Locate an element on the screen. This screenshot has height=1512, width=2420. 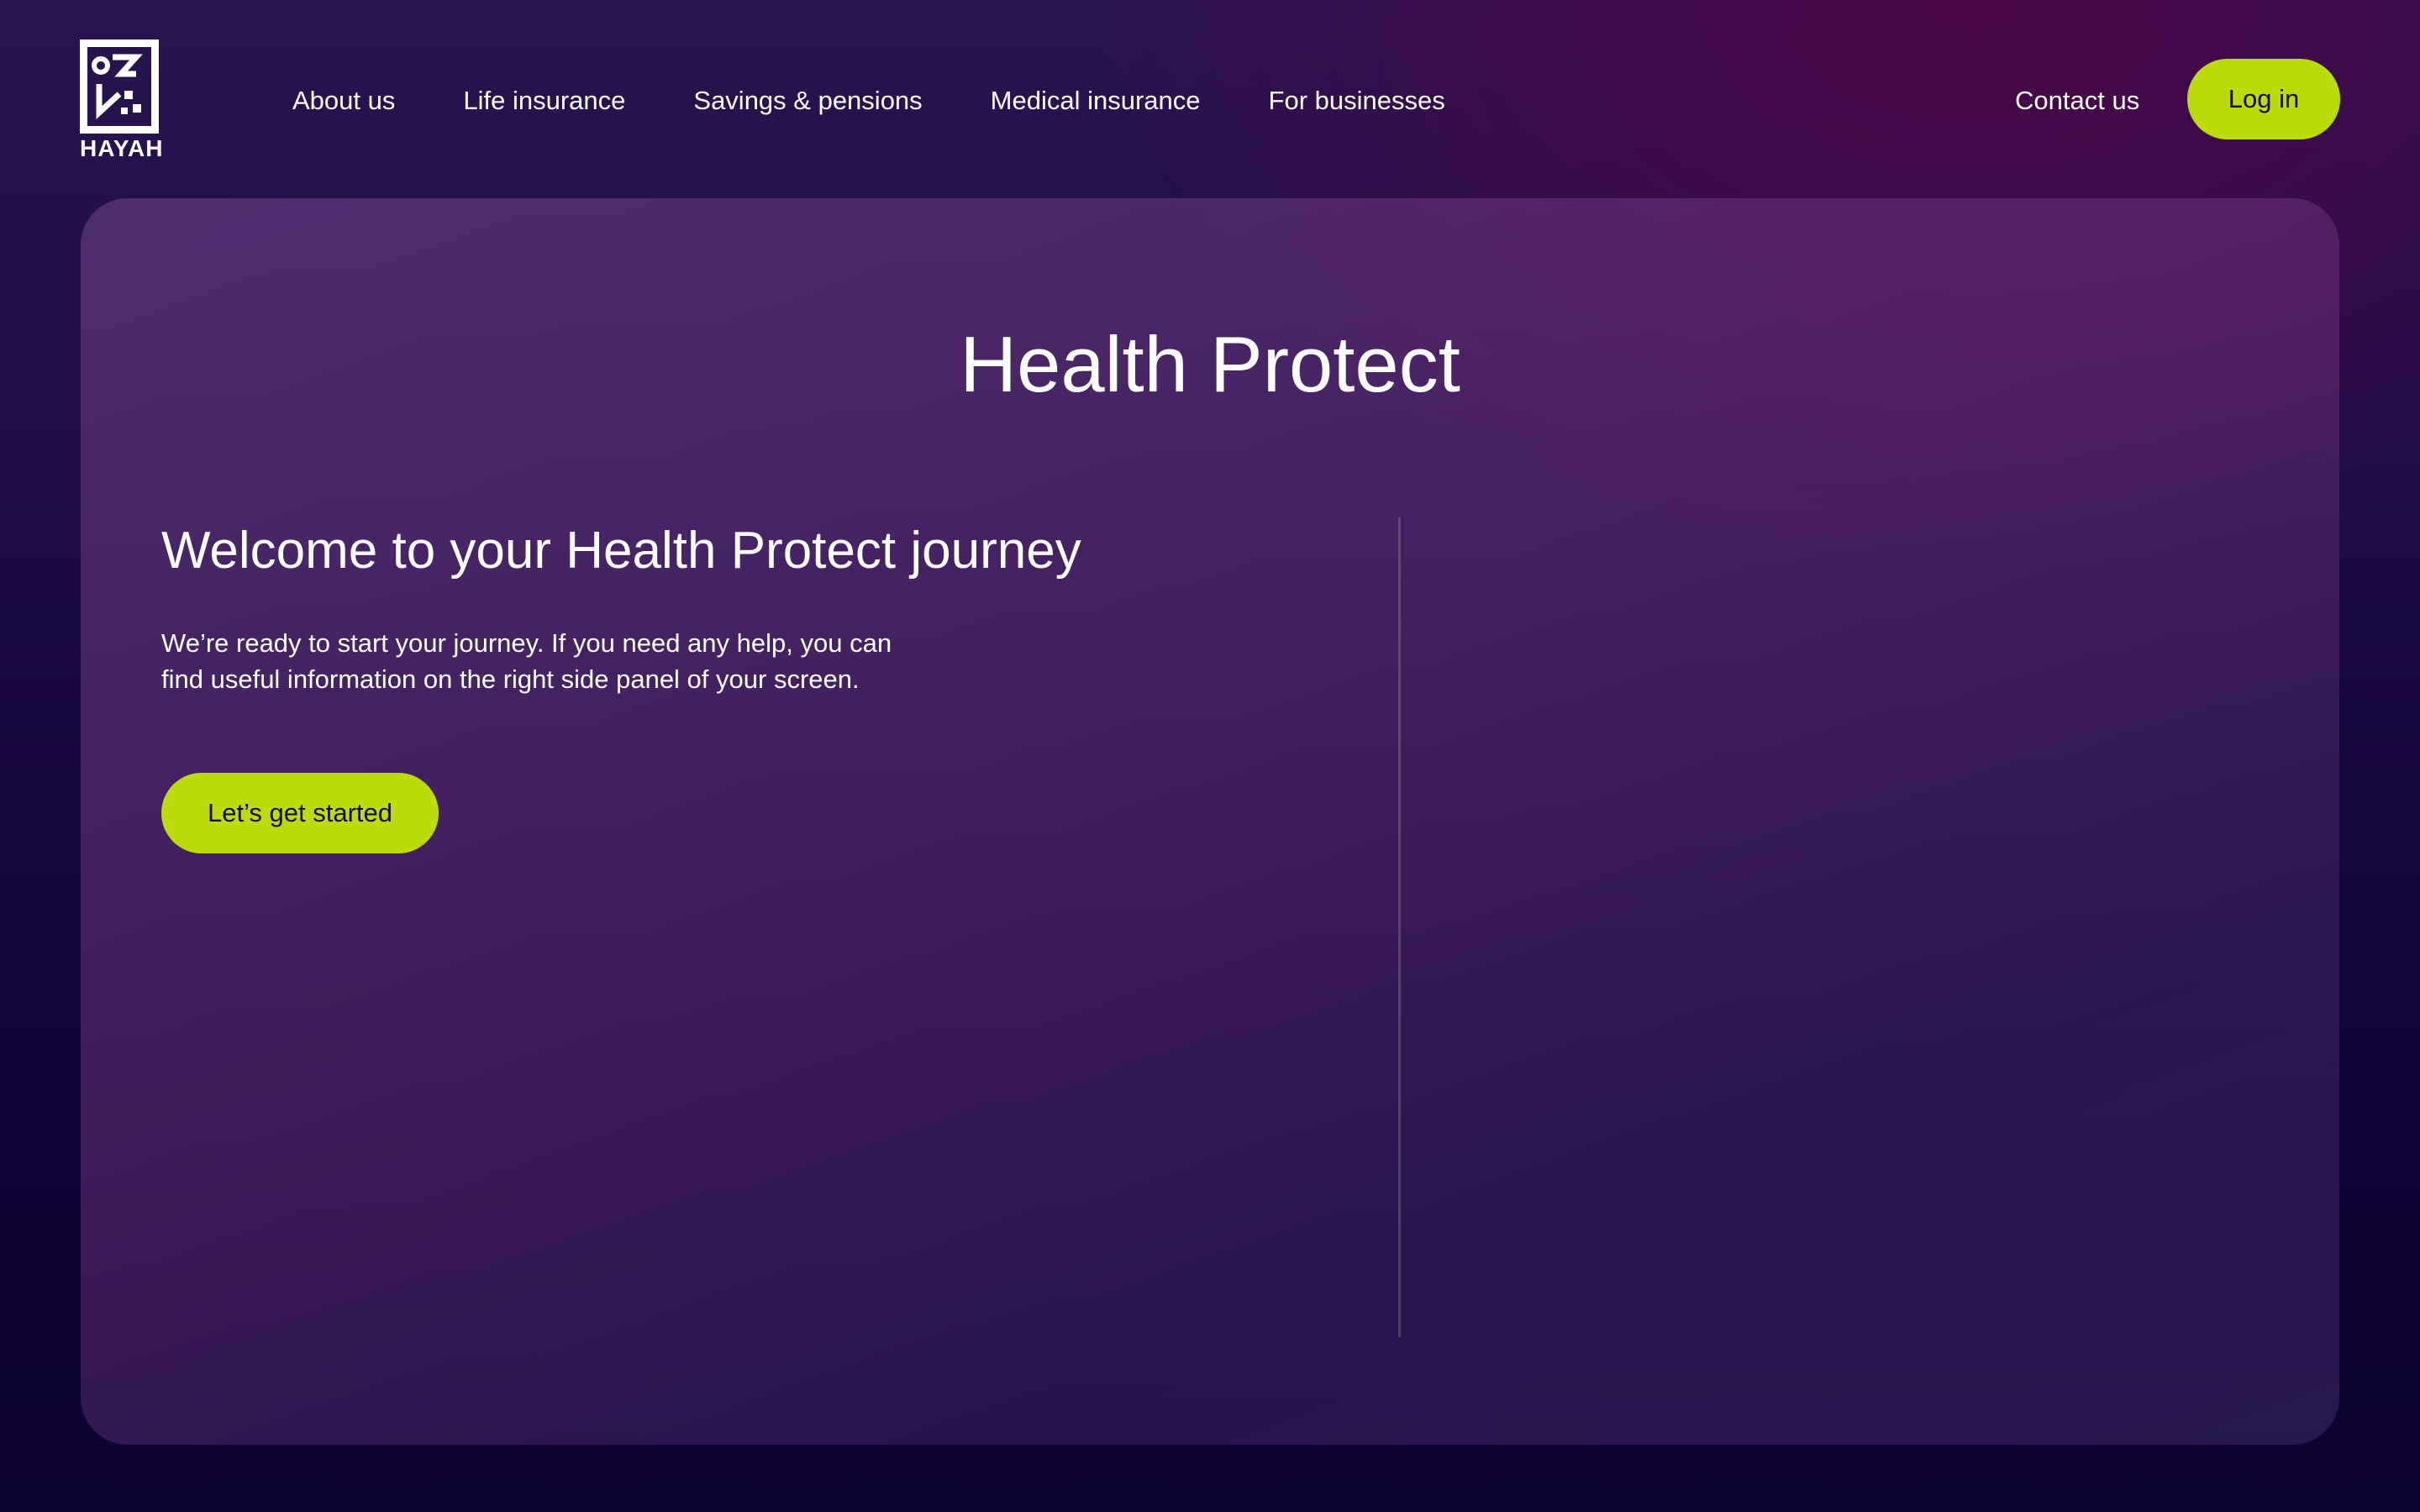
nav-item-life-insurance: Life insurance is located at coordinates (544, 101).